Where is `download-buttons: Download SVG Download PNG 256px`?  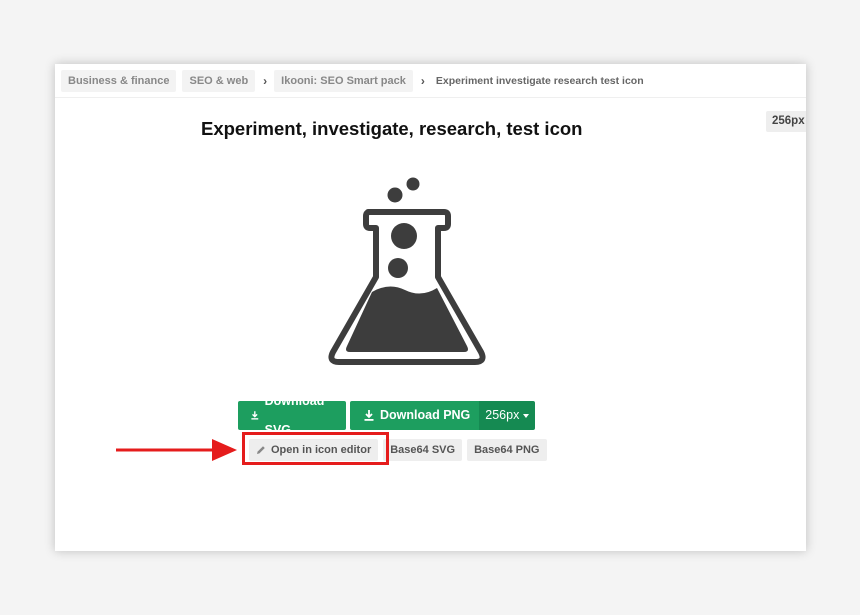 download-buttons: Download SVG Download PNG 256px is located at coordinates (387, 415).